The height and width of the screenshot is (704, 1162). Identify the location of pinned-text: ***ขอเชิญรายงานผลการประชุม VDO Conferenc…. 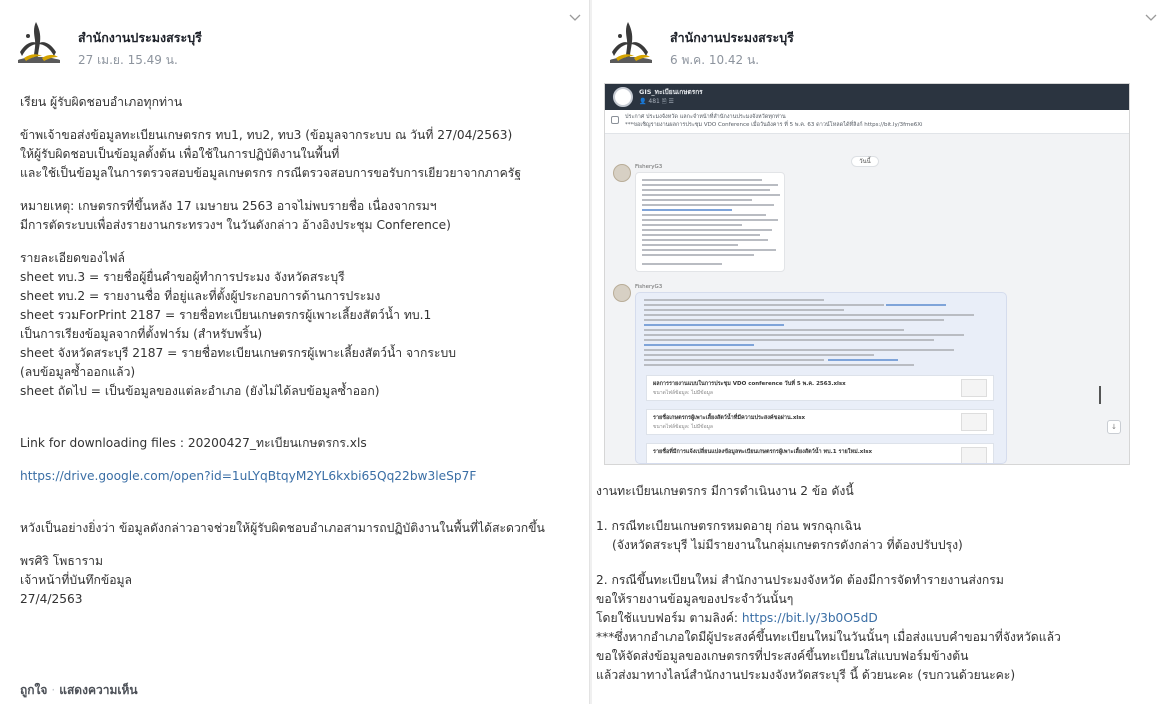
(774, 125).